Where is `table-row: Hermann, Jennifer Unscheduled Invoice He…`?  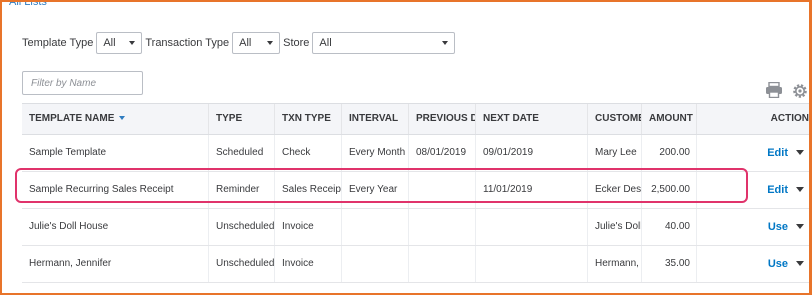
table-row: Hermann, Jennifer Unscheduled Invoice He… is located at coordinates (415, 264).